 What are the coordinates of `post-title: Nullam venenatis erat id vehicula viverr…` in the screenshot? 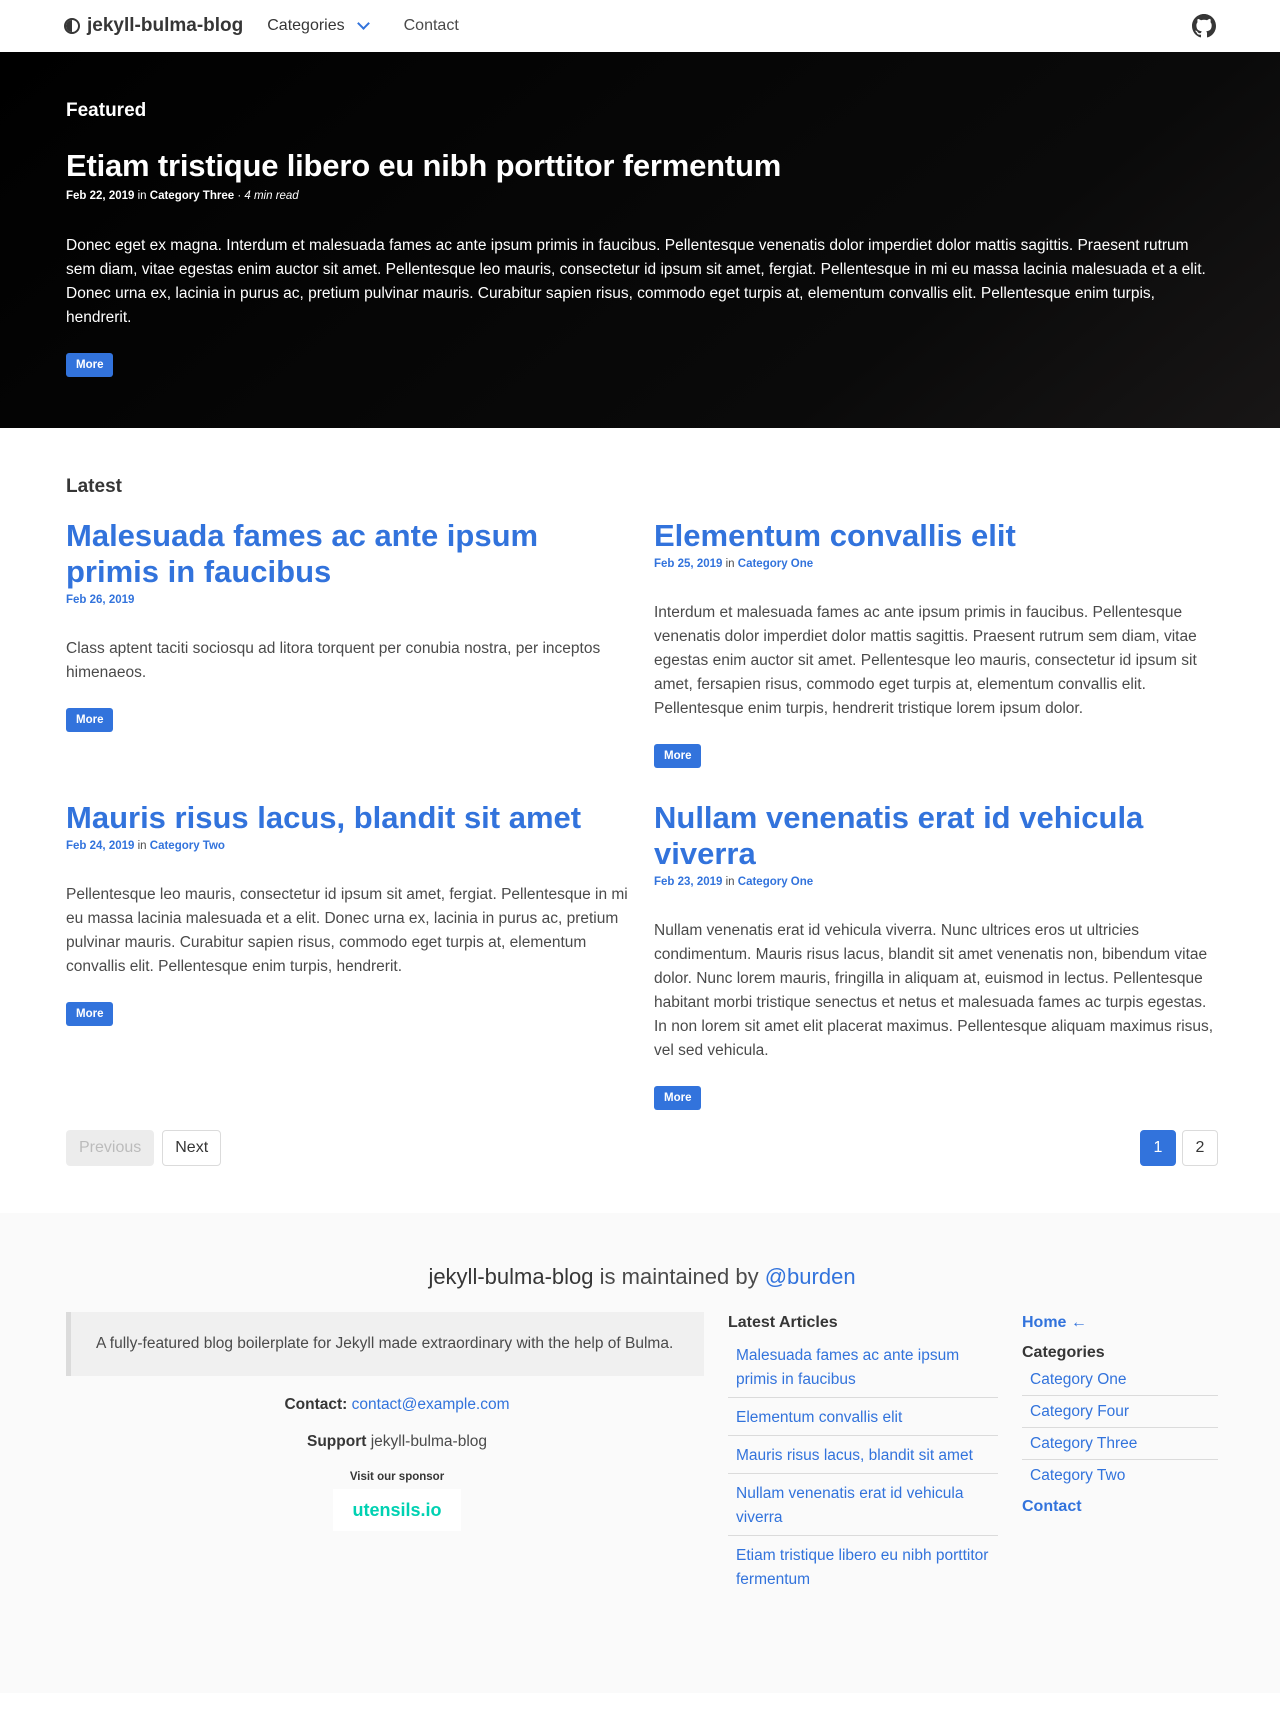 It's located at (936, 836).